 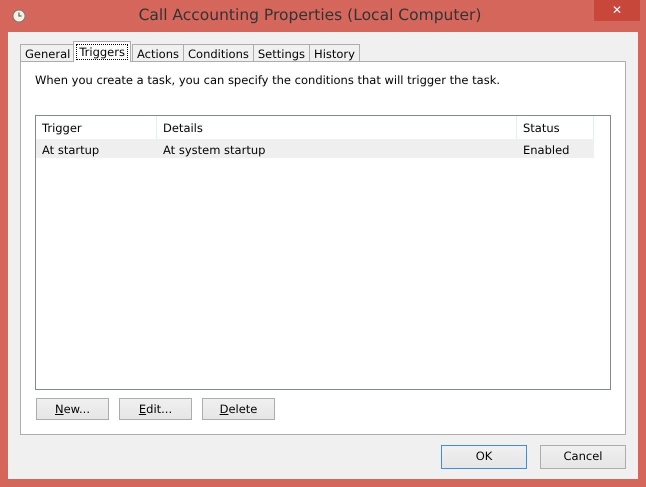 I want to click on tab: Triggers, so click(x=102, y=51).